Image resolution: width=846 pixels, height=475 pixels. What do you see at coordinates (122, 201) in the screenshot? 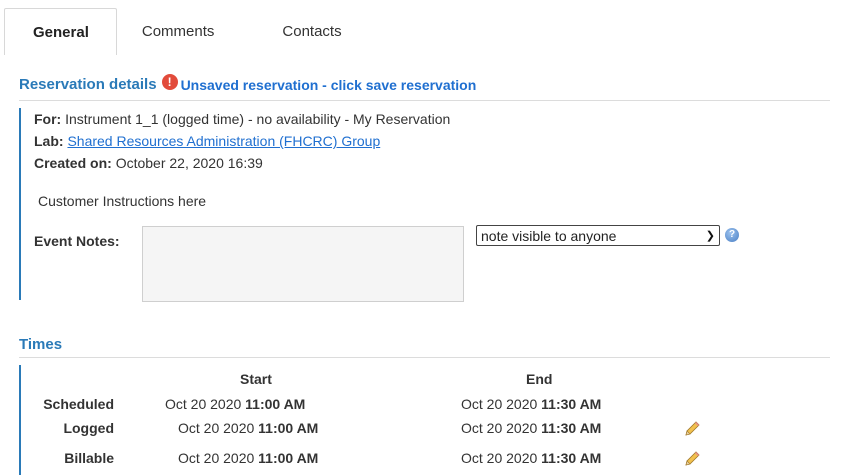
I see `customer-instructions: Customer Instructions here` at bounding box center [122, 201].